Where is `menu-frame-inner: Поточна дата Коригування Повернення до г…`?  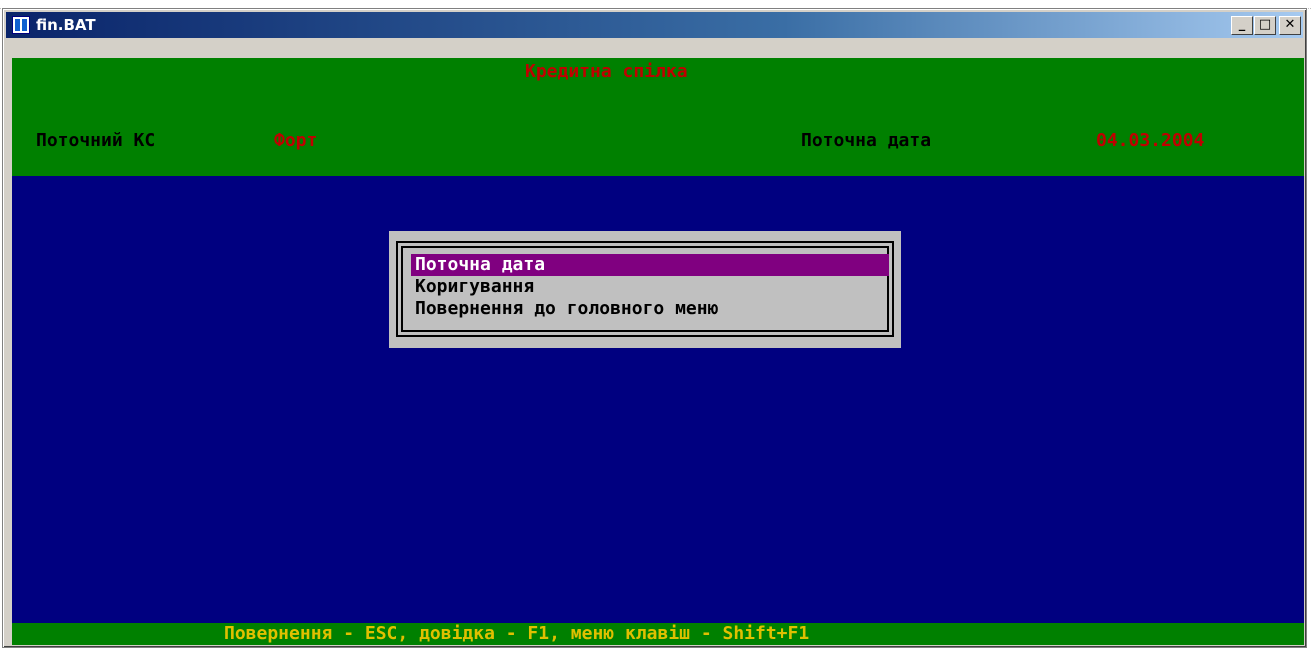
menu-frame-inner: Поточна дата Коригування Повернення до г… is located at coordinates (645, 289).